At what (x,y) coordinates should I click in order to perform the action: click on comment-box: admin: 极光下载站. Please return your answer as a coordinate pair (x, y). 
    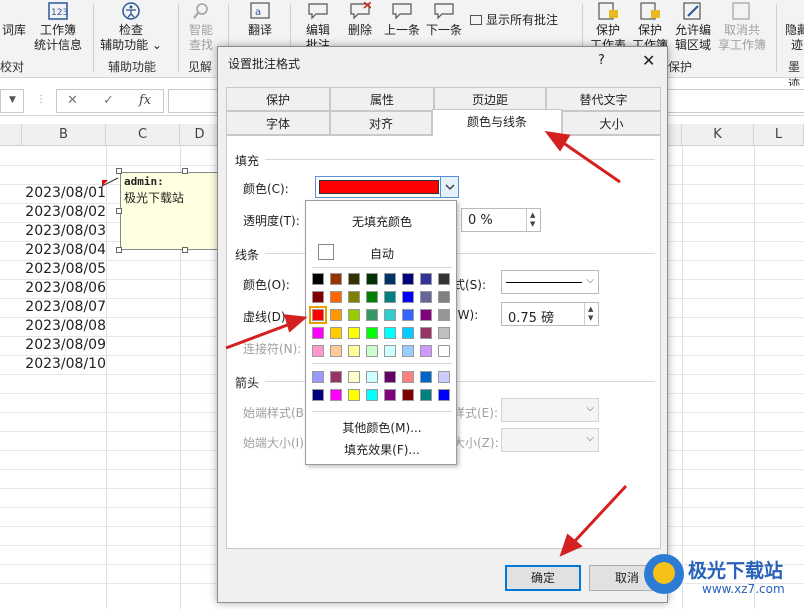
    Looking at the image, I should click on (169, 211).